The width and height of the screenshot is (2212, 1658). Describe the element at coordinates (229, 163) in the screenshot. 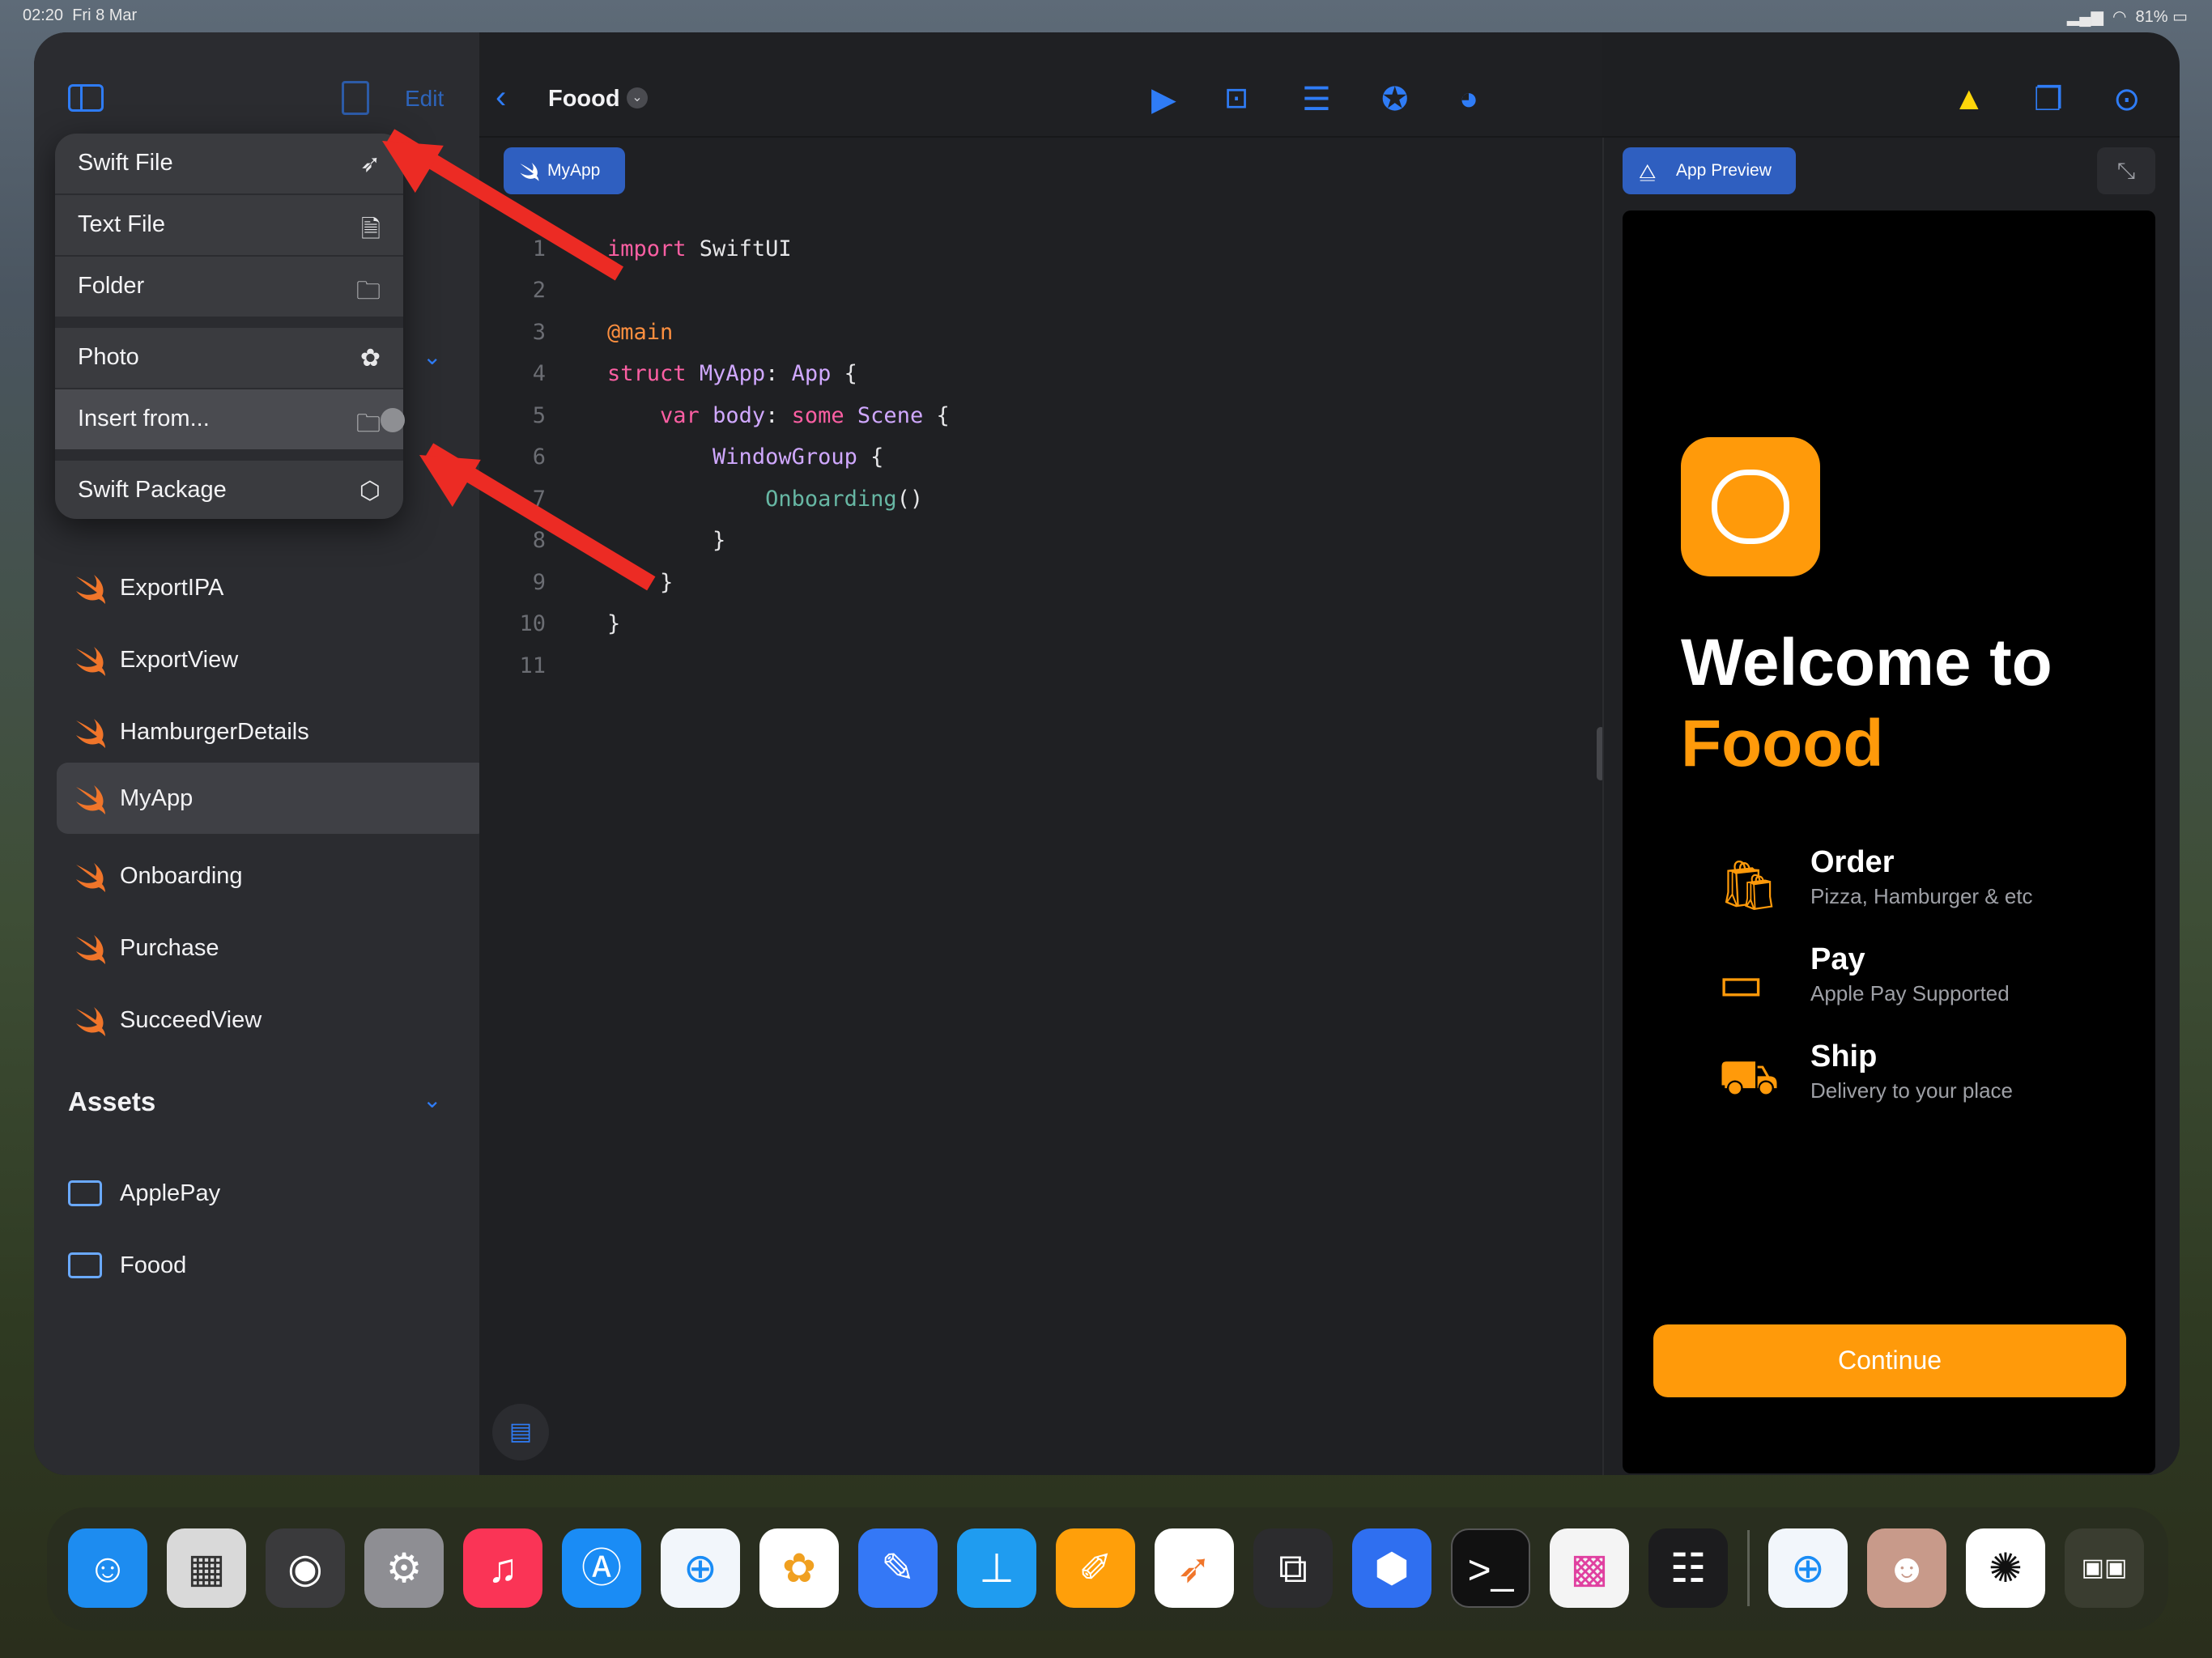

I see `menu-item-swift-file: Swift File ➶` at that location.